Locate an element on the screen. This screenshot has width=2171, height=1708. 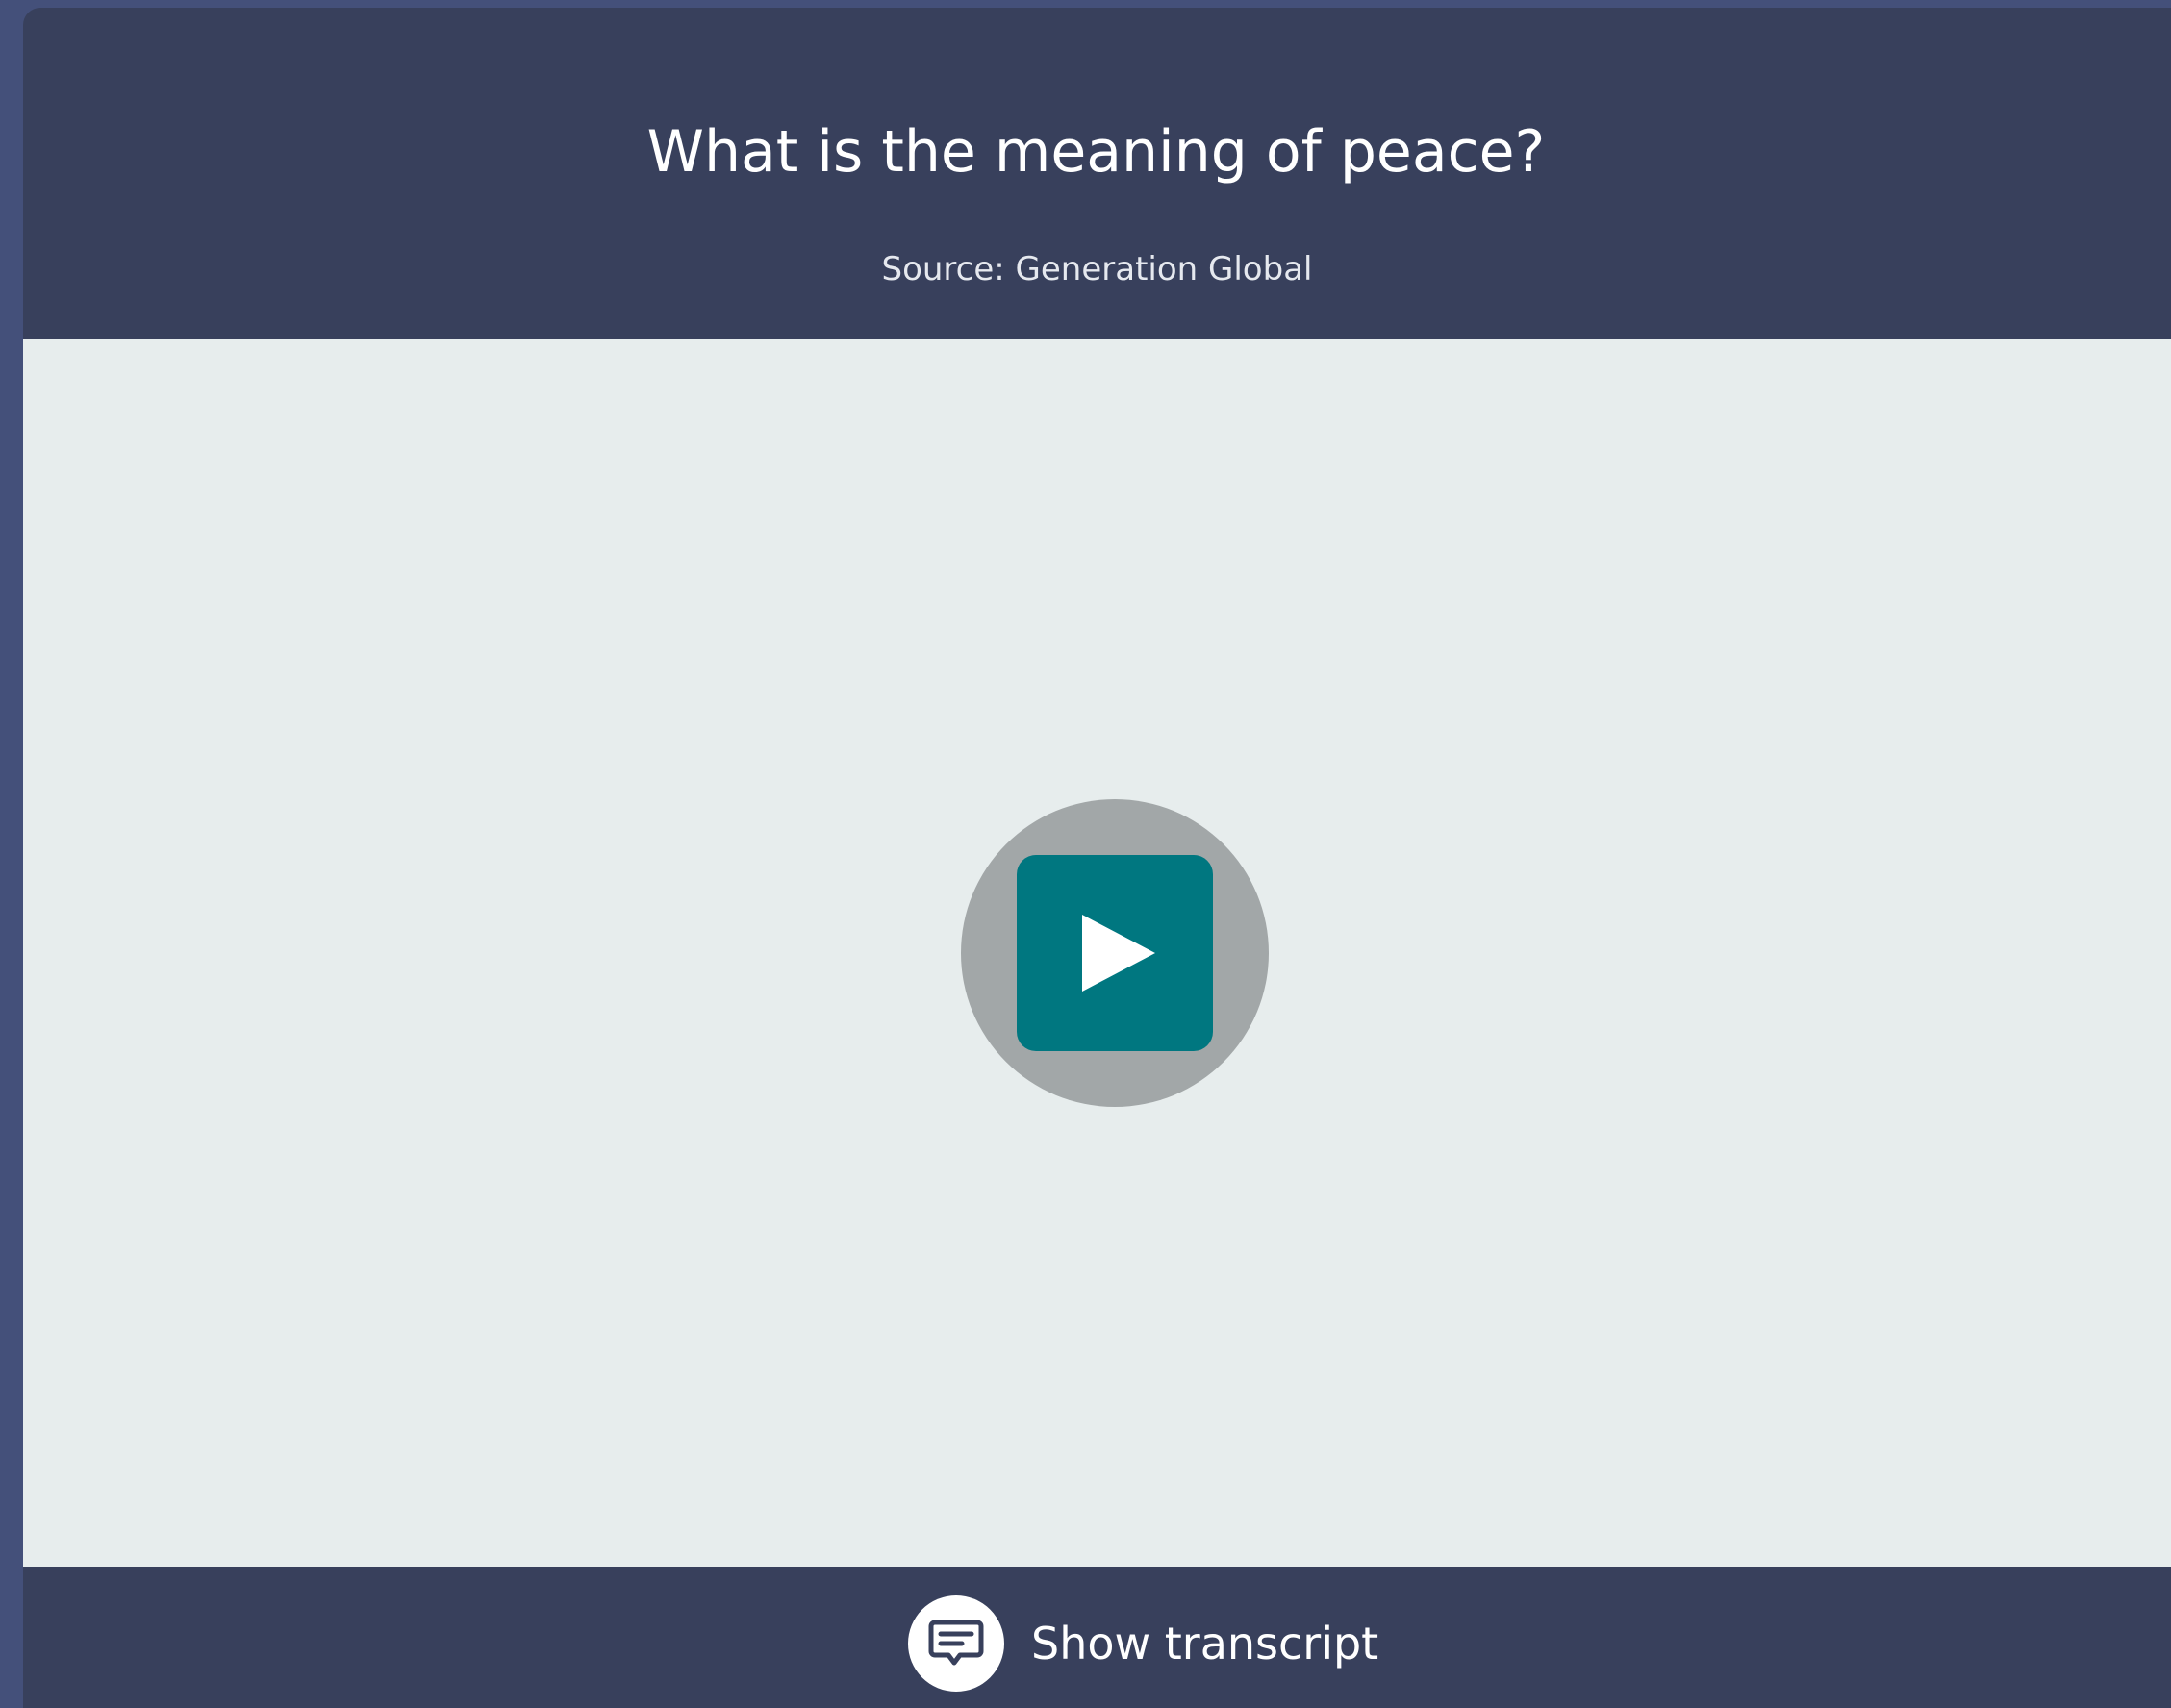
speech-bubble-icon is located at coordinates (956, 1643).